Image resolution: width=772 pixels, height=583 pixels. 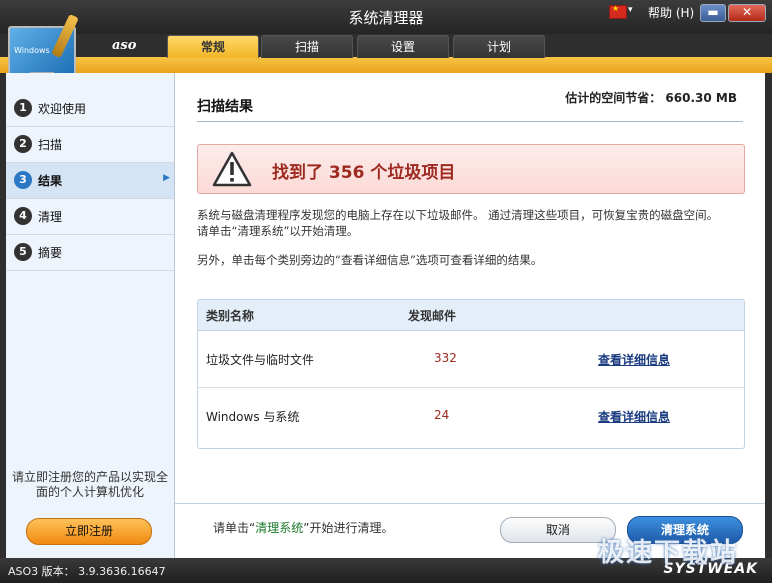 I want to click on sidebar-item-scan: 2 扫描, so click(x=90, y=145).